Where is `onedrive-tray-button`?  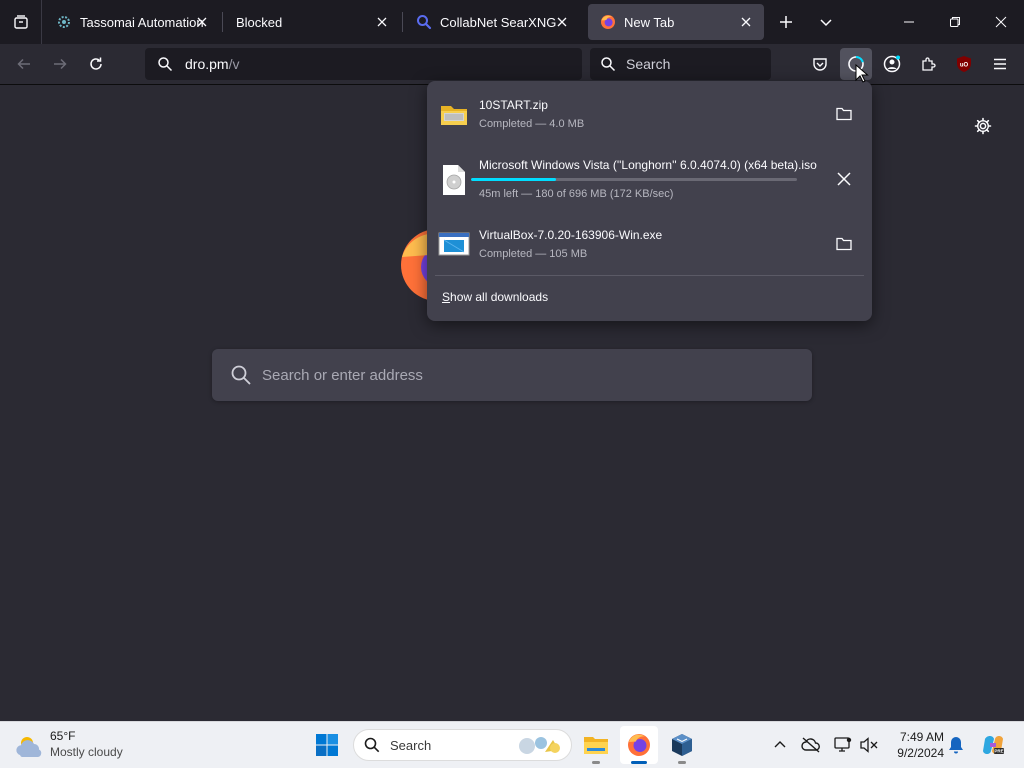 onedrive-tray-button is located at coordinates (811, 745).